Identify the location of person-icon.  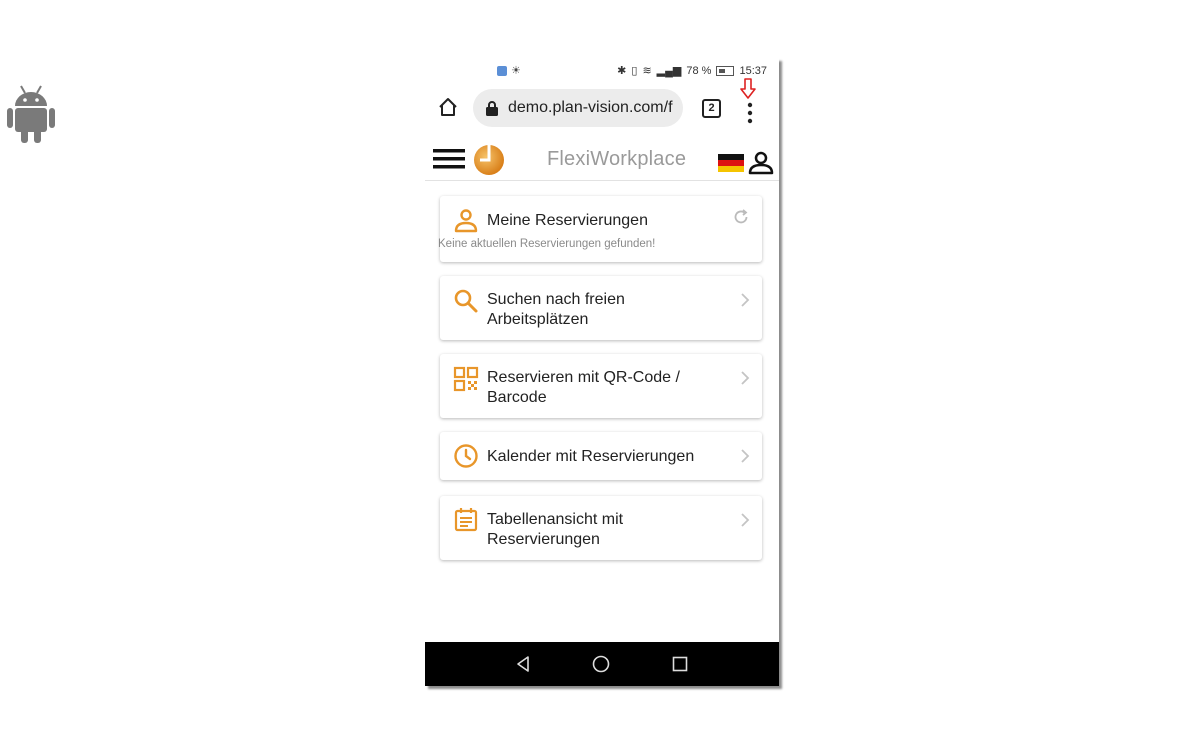
(466, 221).